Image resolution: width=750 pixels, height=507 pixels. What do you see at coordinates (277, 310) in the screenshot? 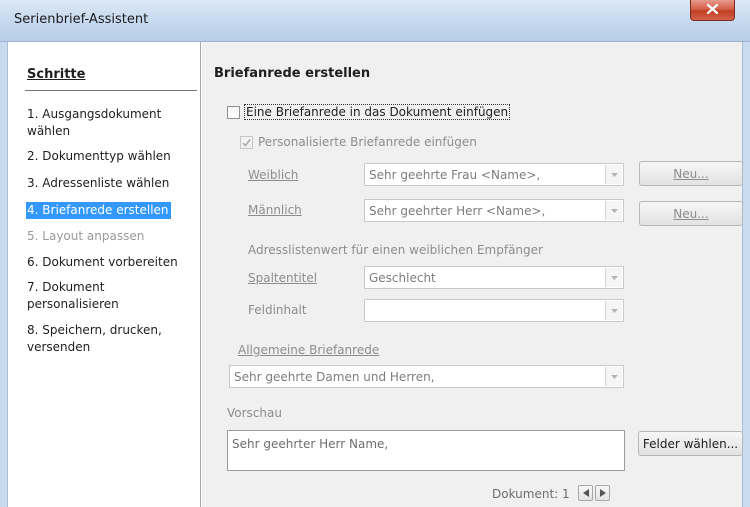
I see `field-content-label: Feldinhalt` at bounding box center [277, 310].